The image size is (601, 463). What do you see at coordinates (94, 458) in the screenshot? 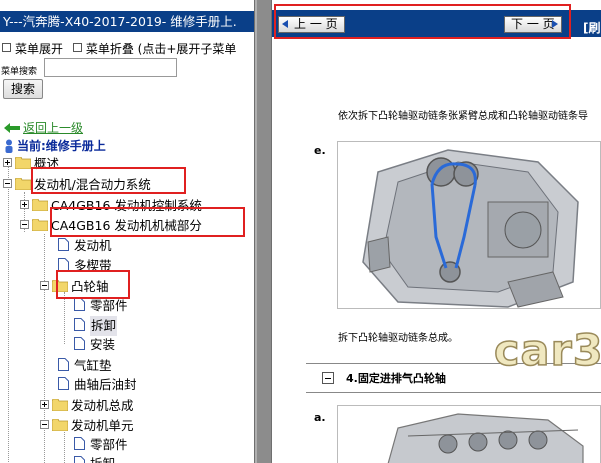
I see `tree-item-unit-removal: 拆卸` at bounding box center [94, 458].